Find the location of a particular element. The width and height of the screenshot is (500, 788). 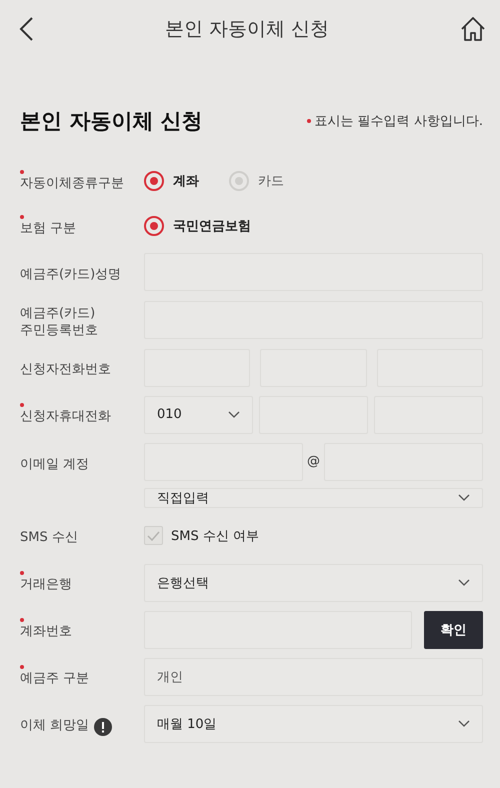

required-note: 표시는 필수입력 사항입니다. is located at coordinates (398, 121).